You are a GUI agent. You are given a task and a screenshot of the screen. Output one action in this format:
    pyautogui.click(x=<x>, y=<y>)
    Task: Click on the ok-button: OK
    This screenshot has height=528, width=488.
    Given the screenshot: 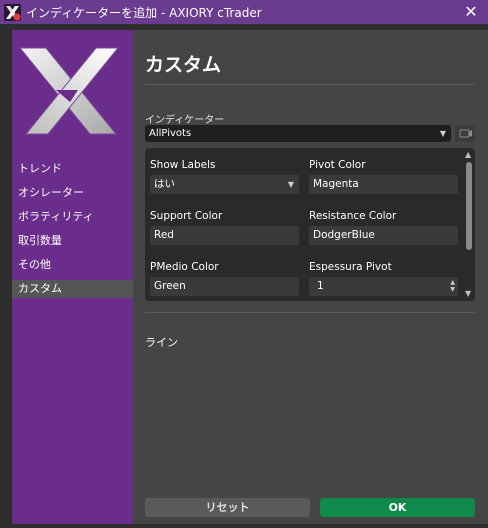 What is the action you would take?
    pyautogui.click(x=397, y=507)
    